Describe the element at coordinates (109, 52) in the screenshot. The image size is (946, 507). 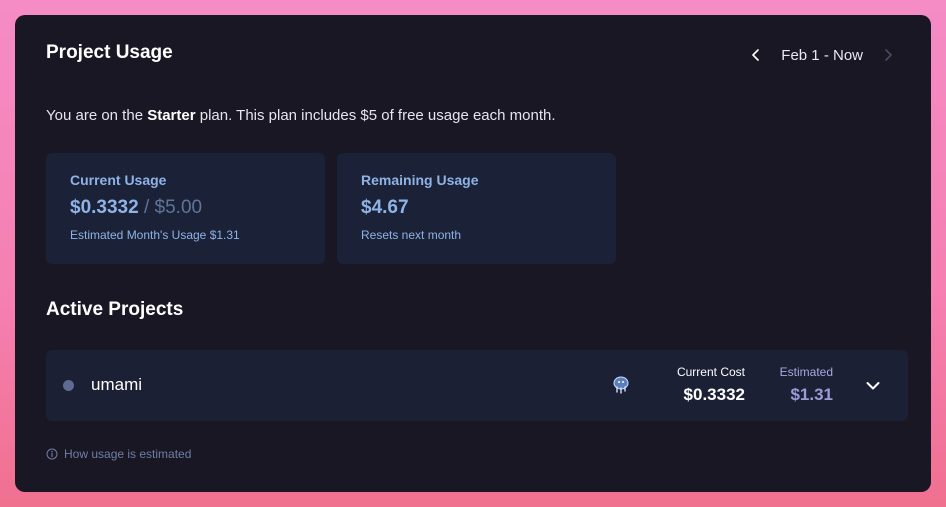
I see `page-title: Project Usage` at that location.